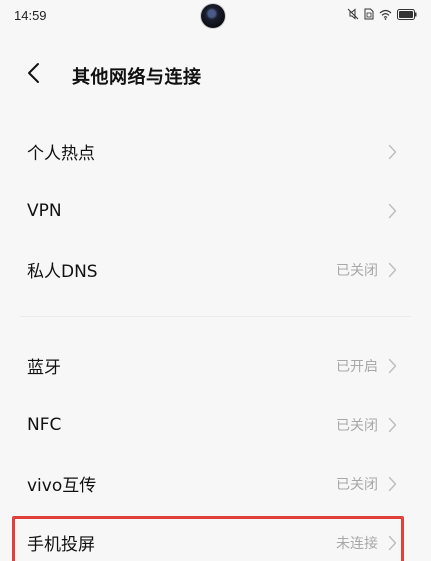 This screenshot has height=561, width=431. I want to click on page-title: 其他网络与连接, so click(137, 77).